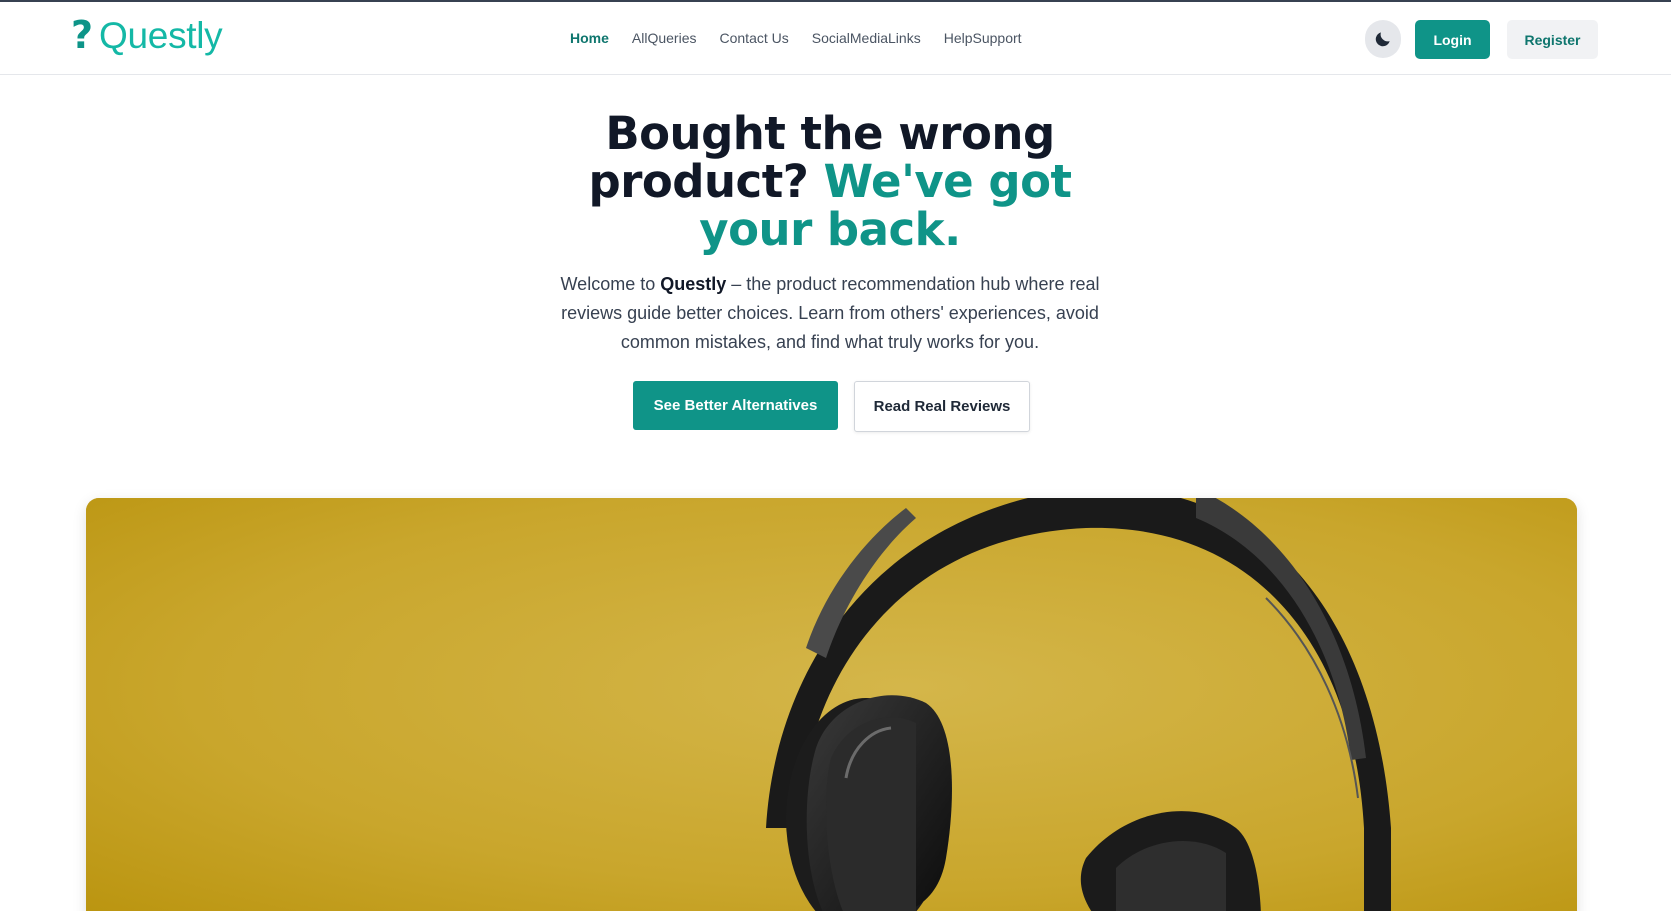  What do you see at coordinates (664, 38) in the screenshot?
I see `nav-all-queries: AllQueries` at bounding box center [664, 38].